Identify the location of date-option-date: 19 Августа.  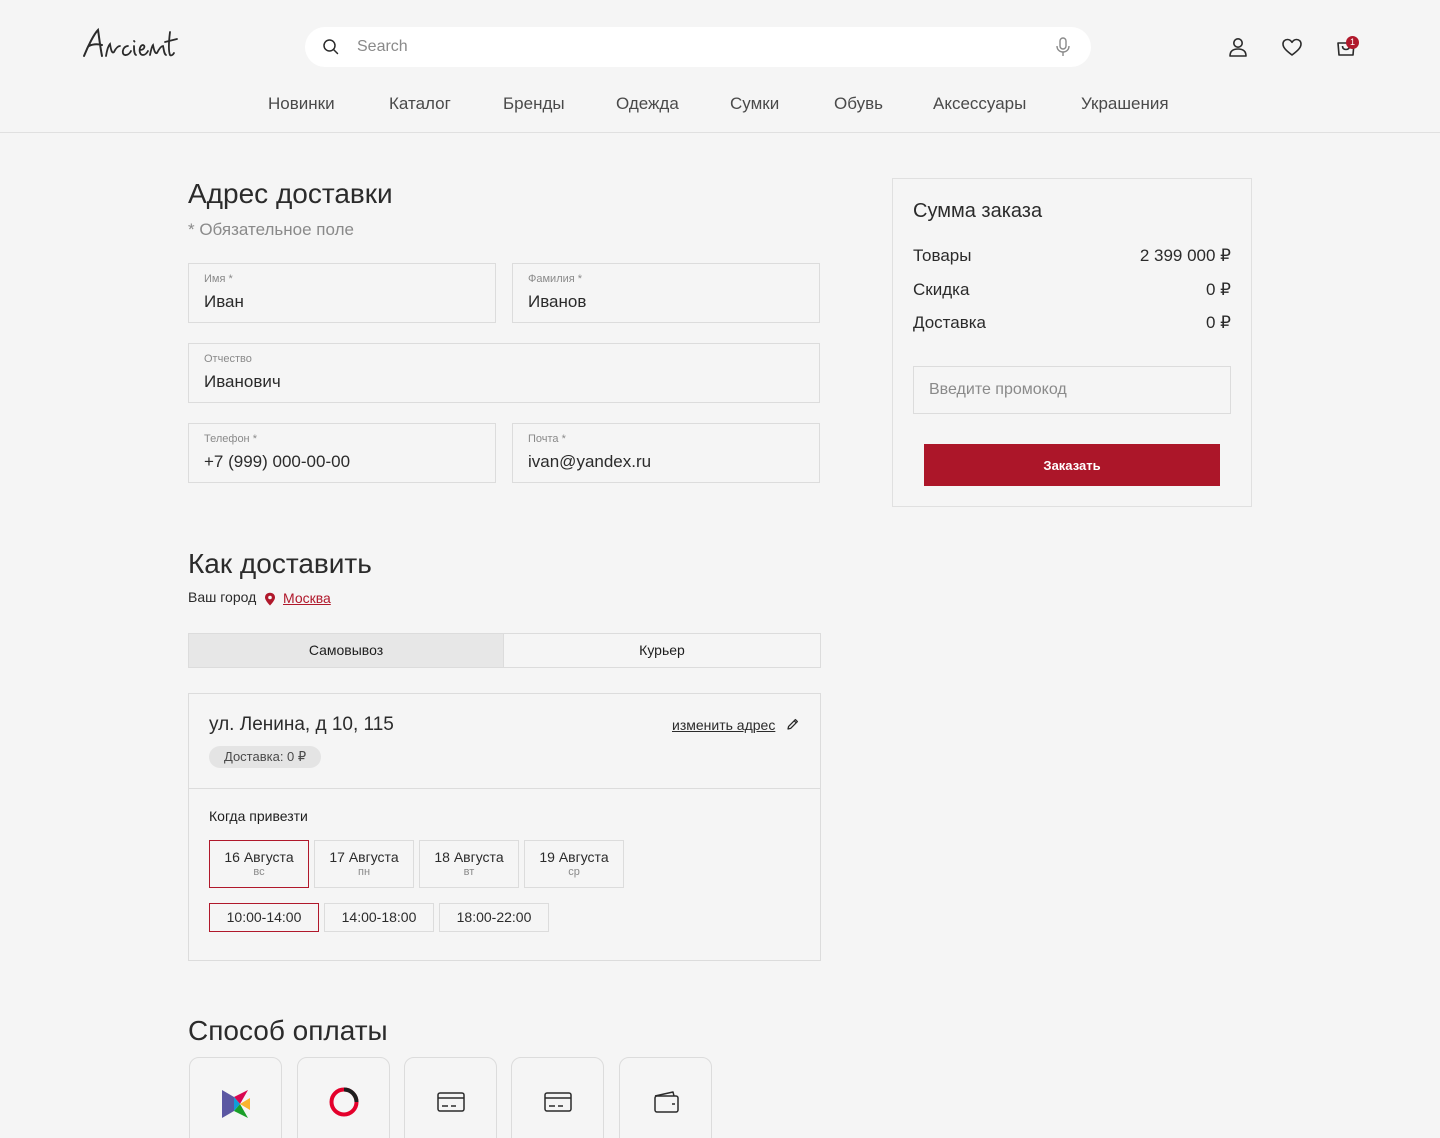
(574, 857).